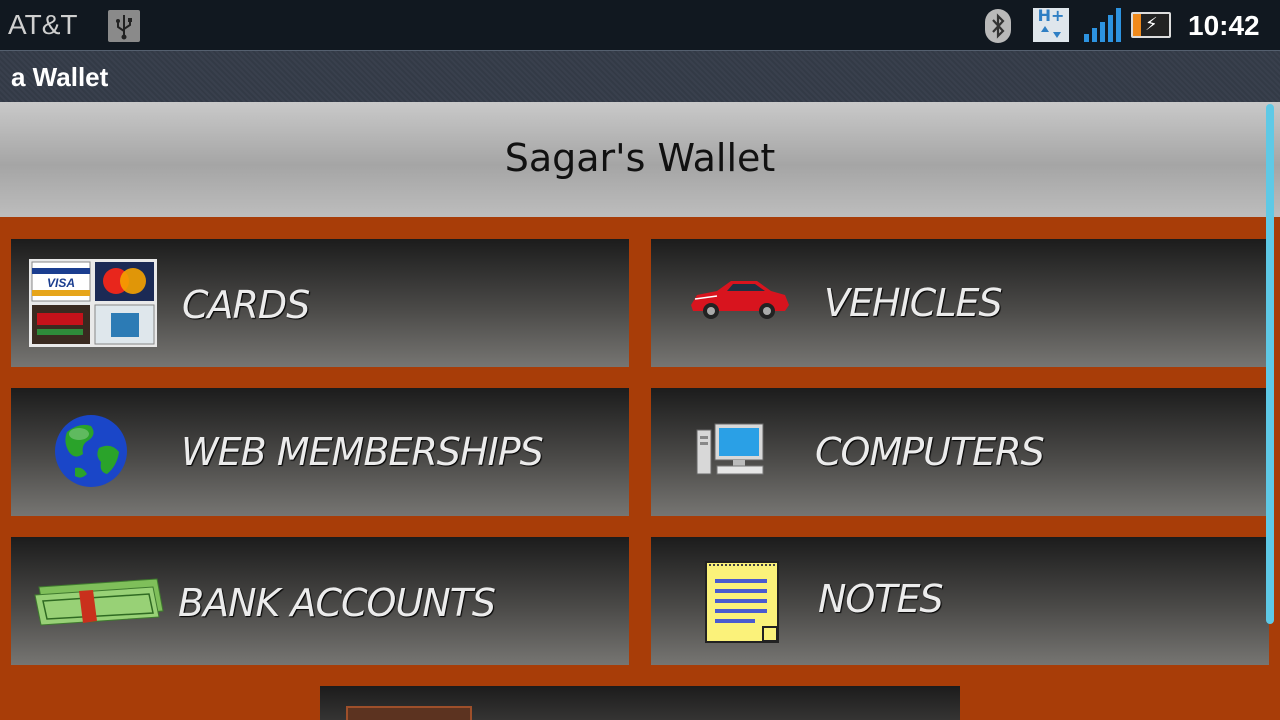  I want to click on car-icon, so click(739, 301).